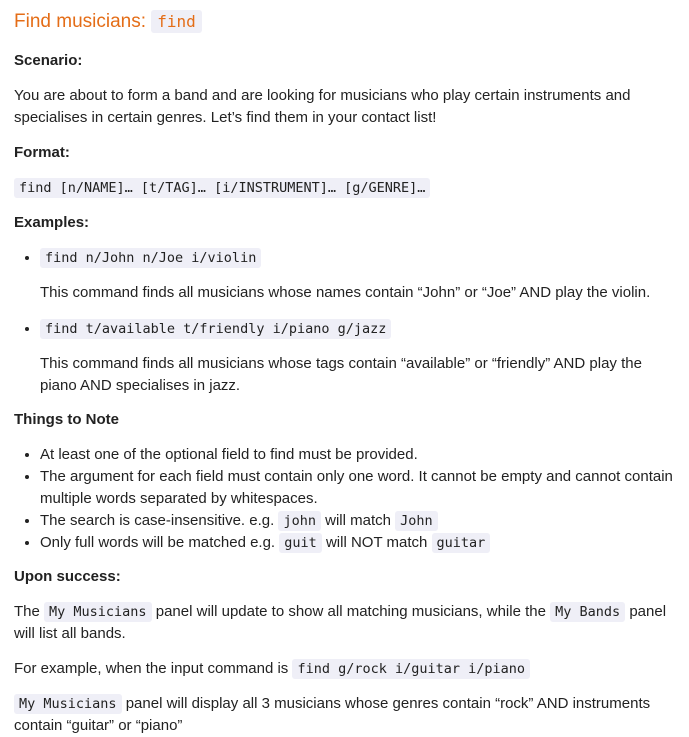  Describe the element at coordinates (461, 543) in the screenshot. I see `inline-code: guitar` at that location.